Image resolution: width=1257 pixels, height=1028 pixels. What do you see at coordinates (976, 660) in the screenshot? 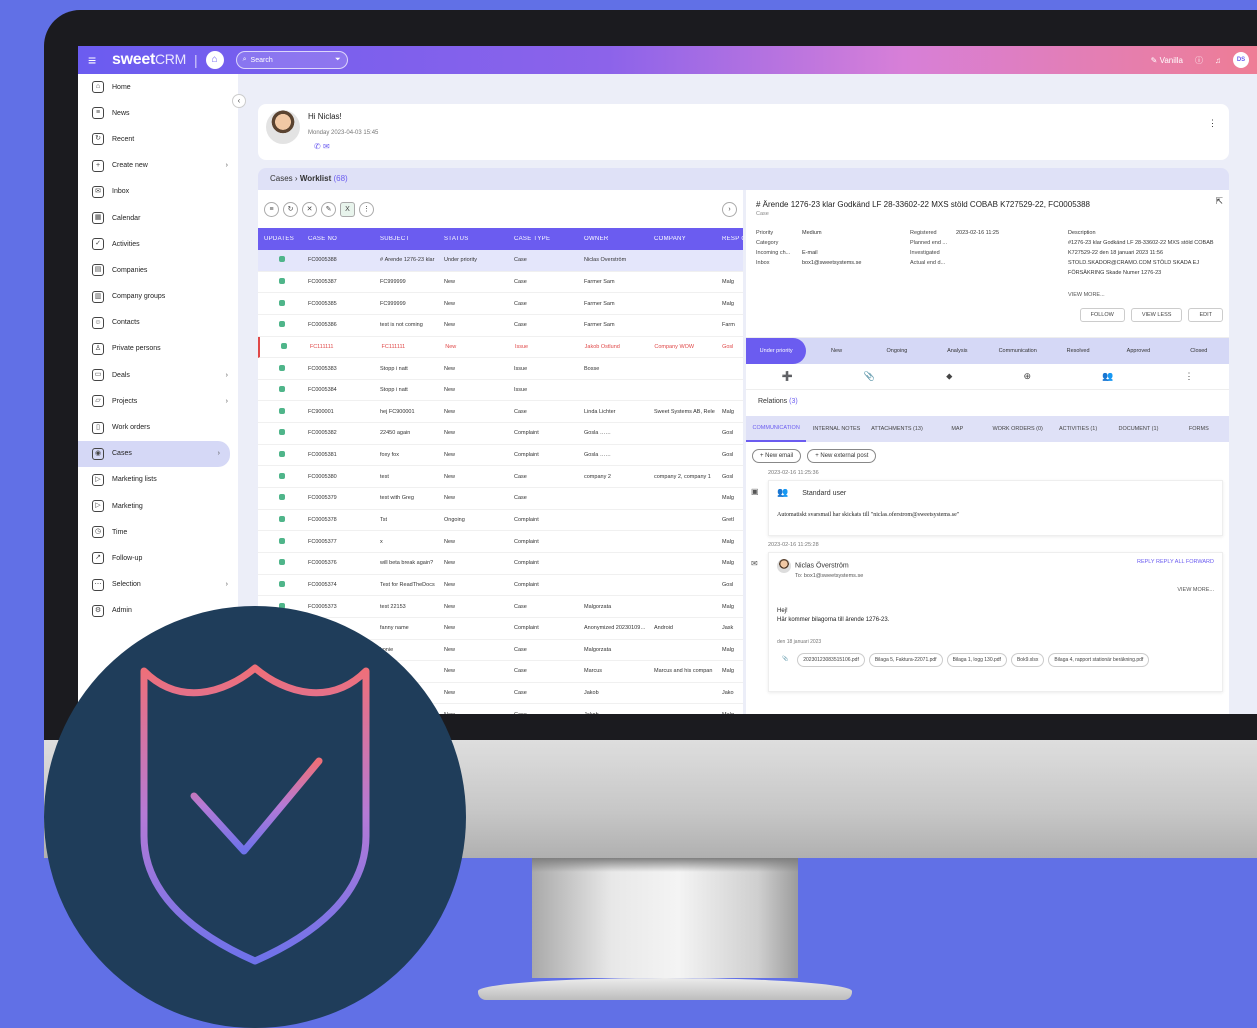
I see `attachment-chip: Bilaga 1, logg 130.pdf` at bounding box center [976, 660].